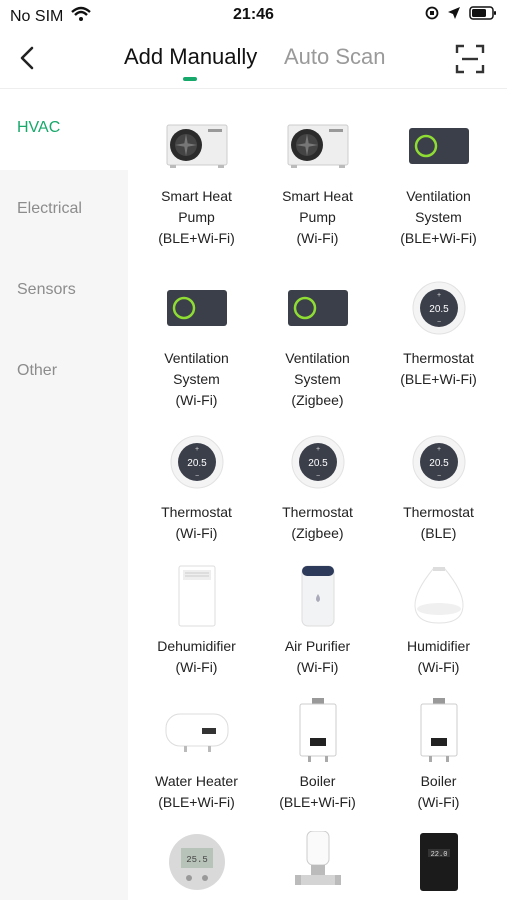  I want to click on sidebar-item-label: HVAC, so click(39, 127).